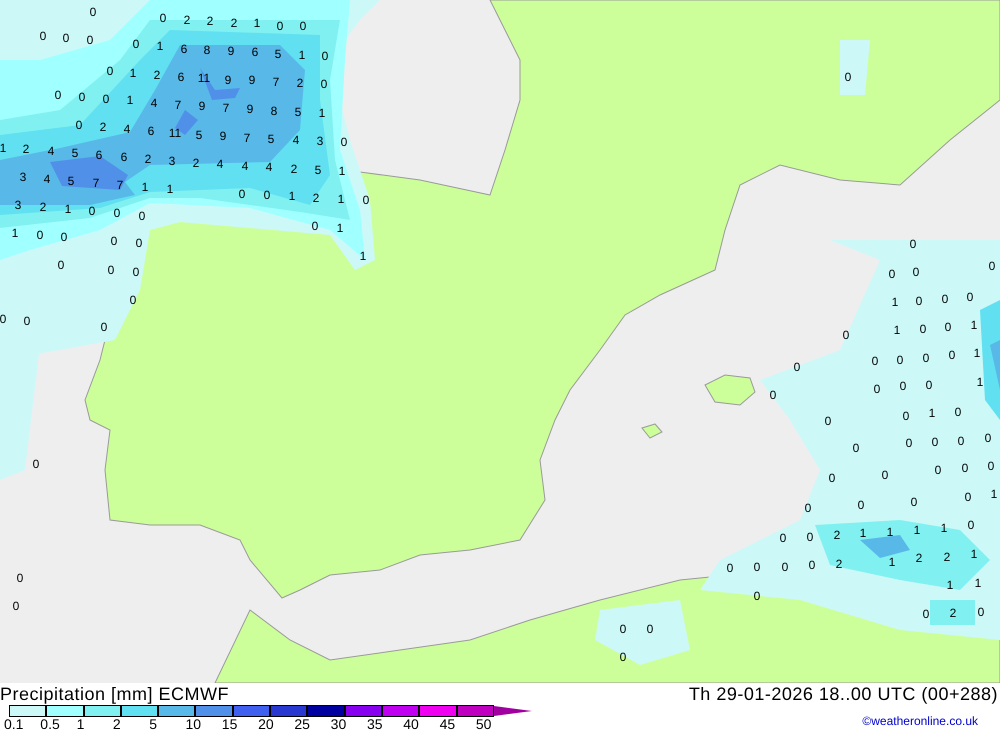 This screenshot has width=1000, height=733. What do you see at coordinates (411, 724) in the screenshot?
I see `scale-label: 40` at bounding box center [411, 724].